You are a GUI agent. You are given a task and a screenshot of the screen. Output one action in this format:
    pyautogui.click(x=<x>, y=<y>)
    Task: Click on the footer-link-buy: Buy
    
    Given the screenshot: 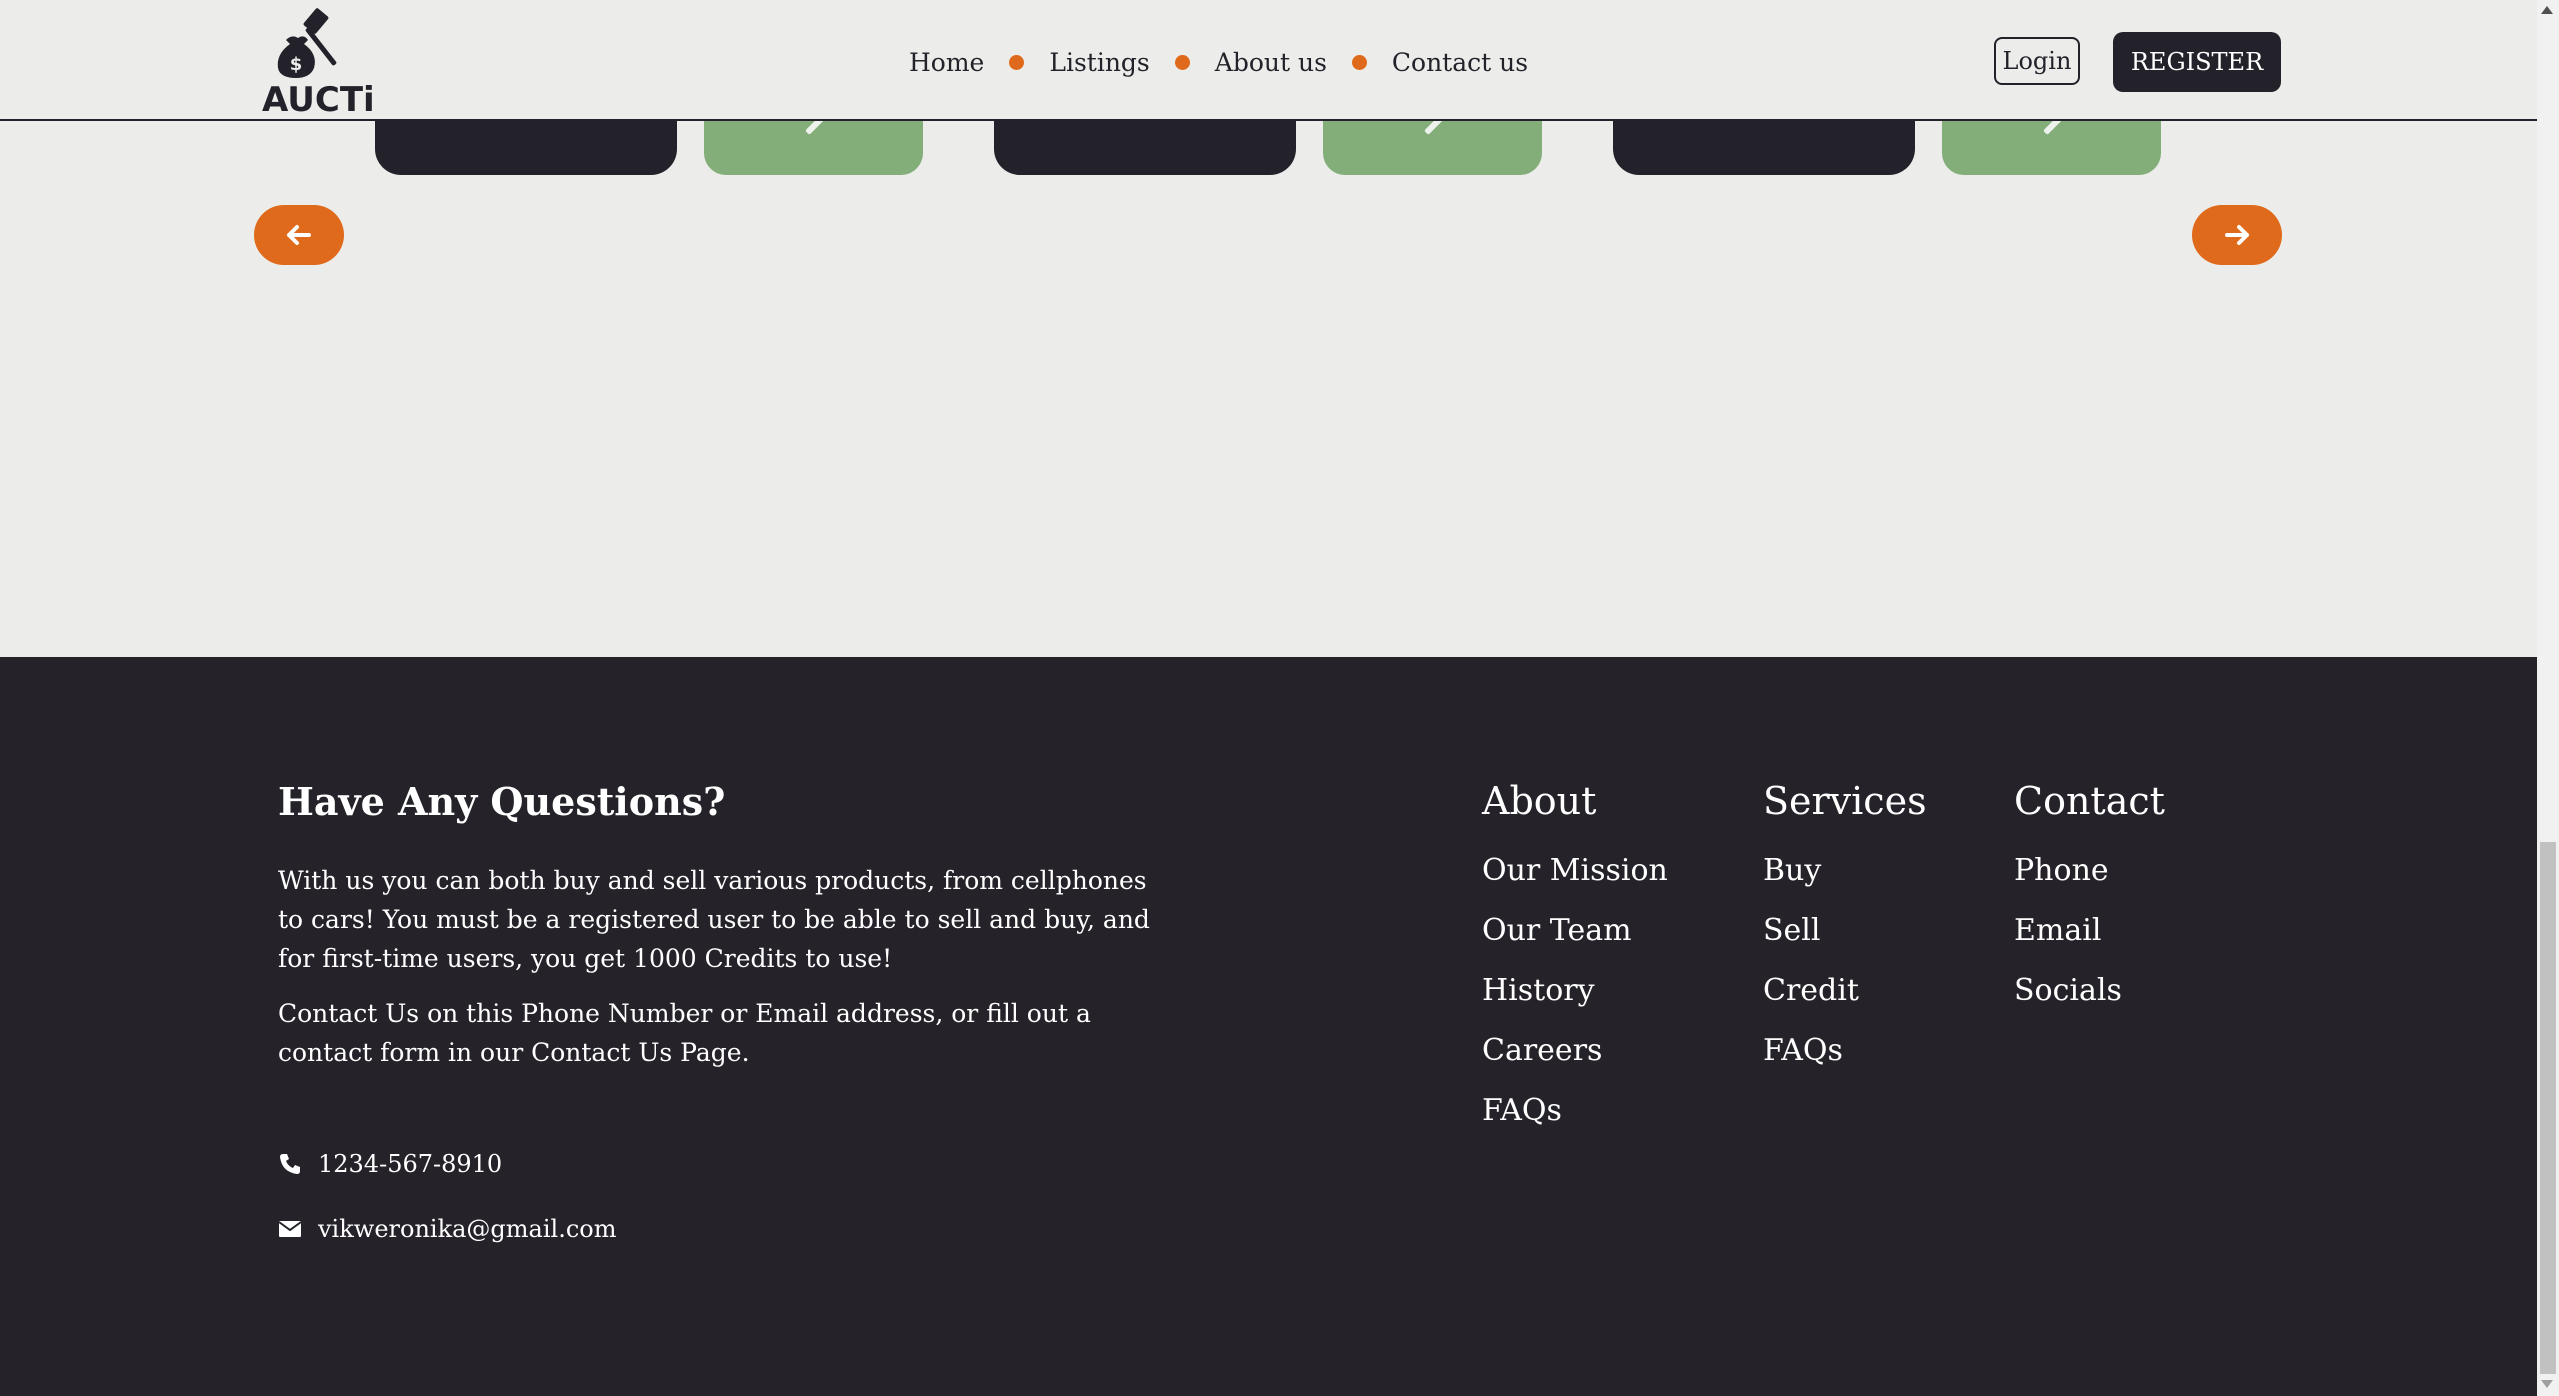 What is the action you would take?
    pyautogui.click(x=1845, y=871)
    